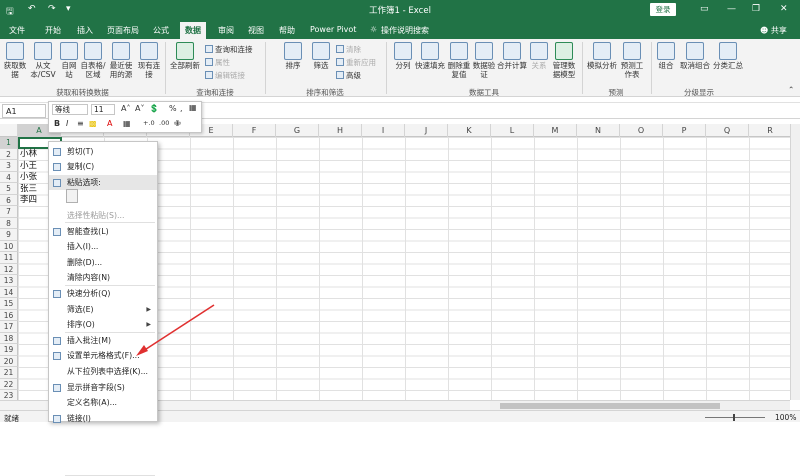 The width and height of the screenshot is (800, 476). Describe the element at coordinates (340, 130) in the screenshot. I see `column-header-h: H` at that location.